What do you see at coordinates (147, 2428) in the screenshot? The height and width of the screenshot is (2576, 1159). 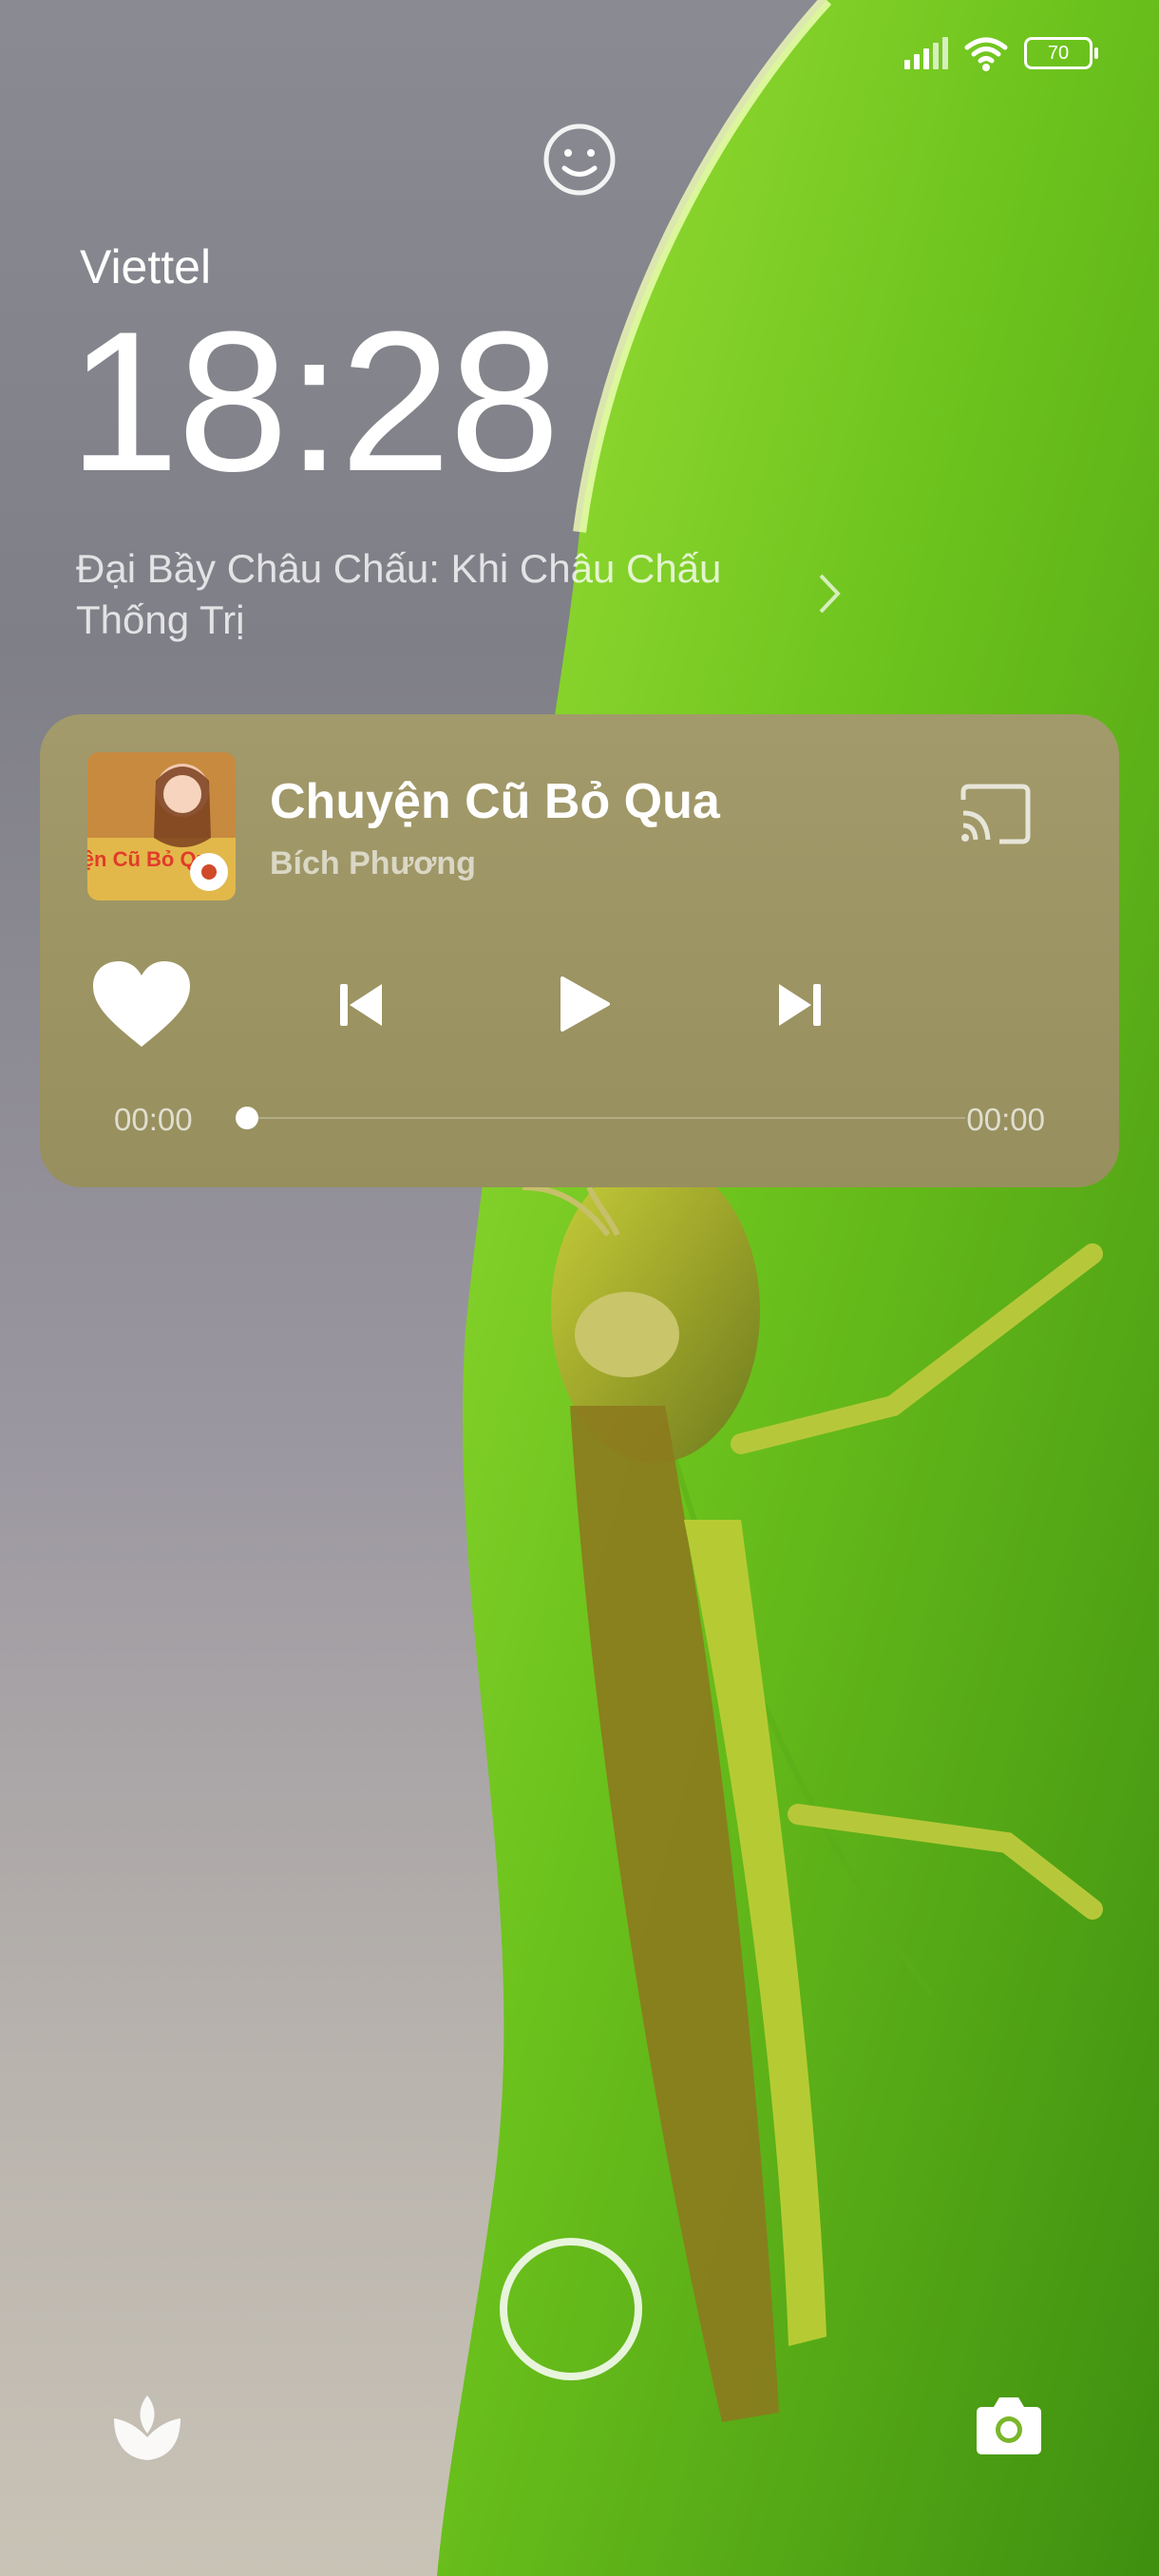 I see `tulip-icon` at bounding box center [147, 2428].